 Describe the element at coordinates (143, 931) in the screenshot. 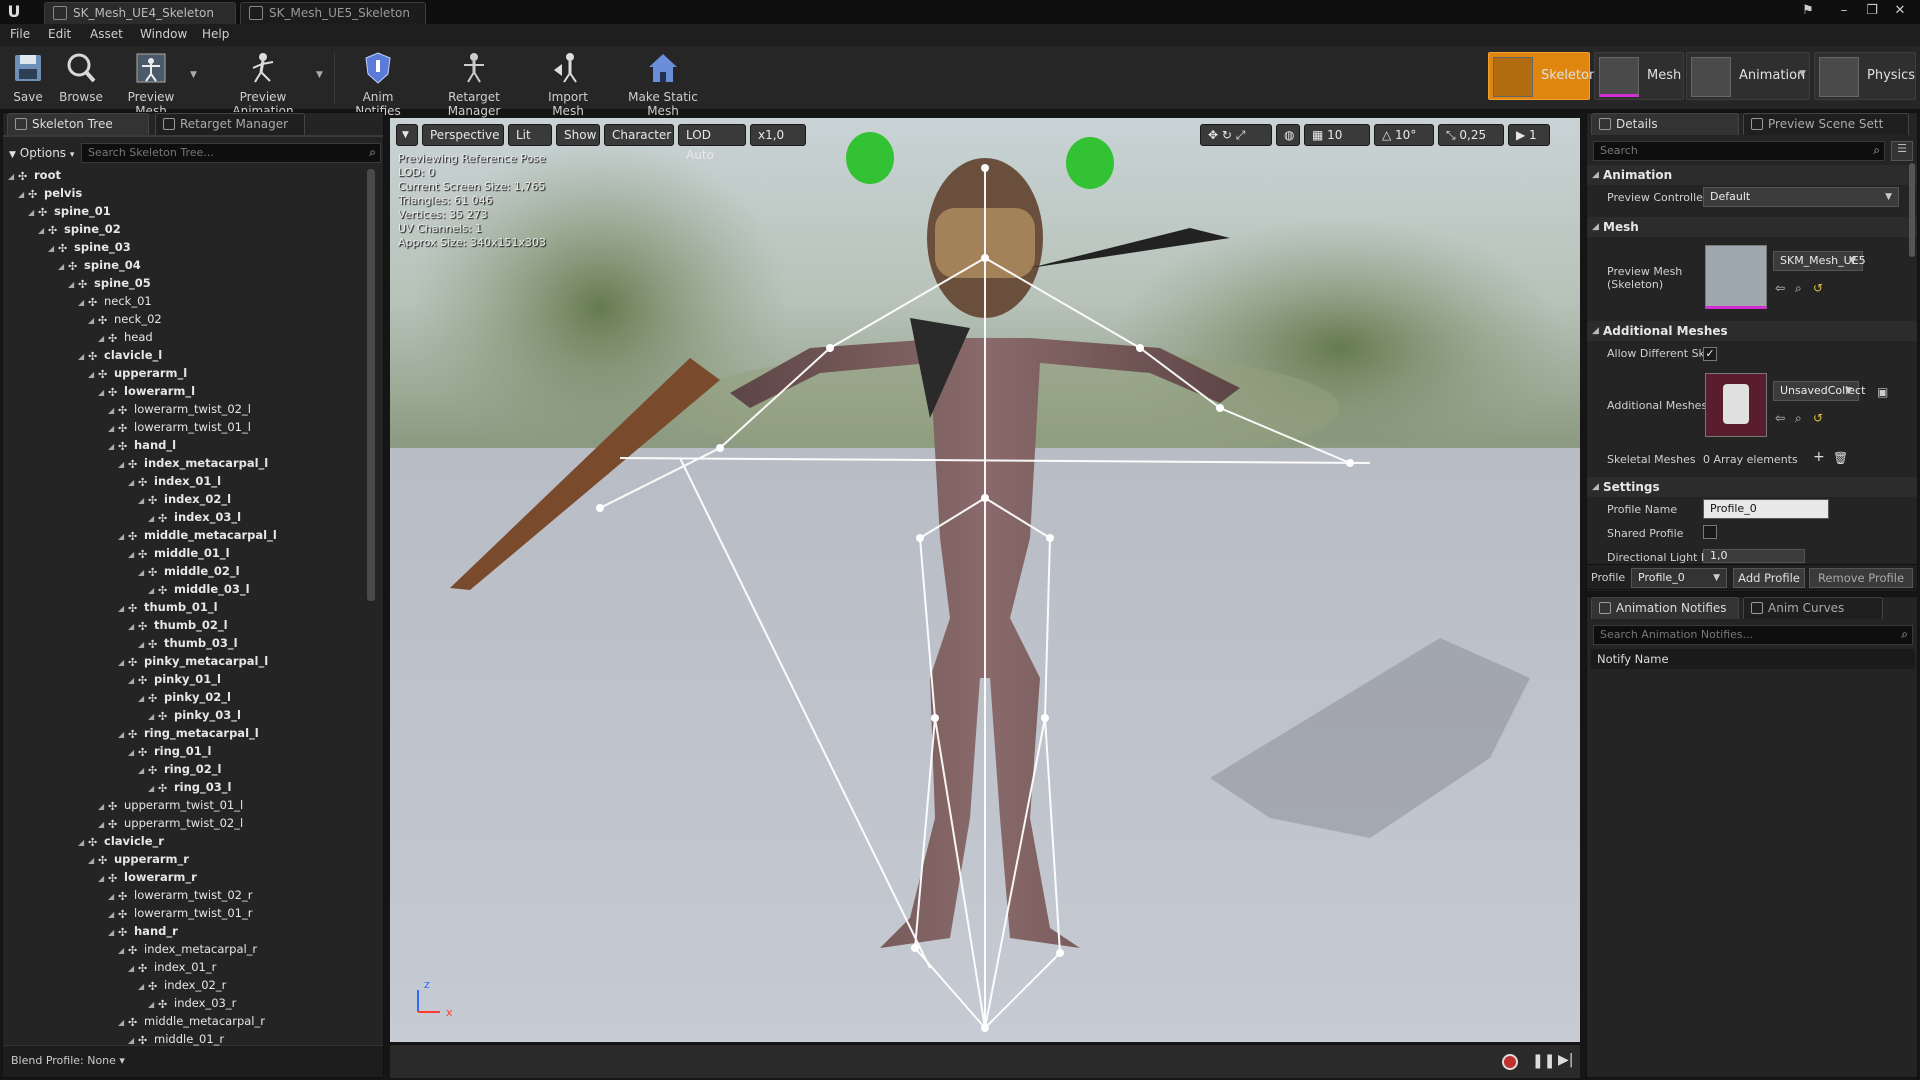

I see `tree-row-bone: ◢ ✣ hand_r` at that location.